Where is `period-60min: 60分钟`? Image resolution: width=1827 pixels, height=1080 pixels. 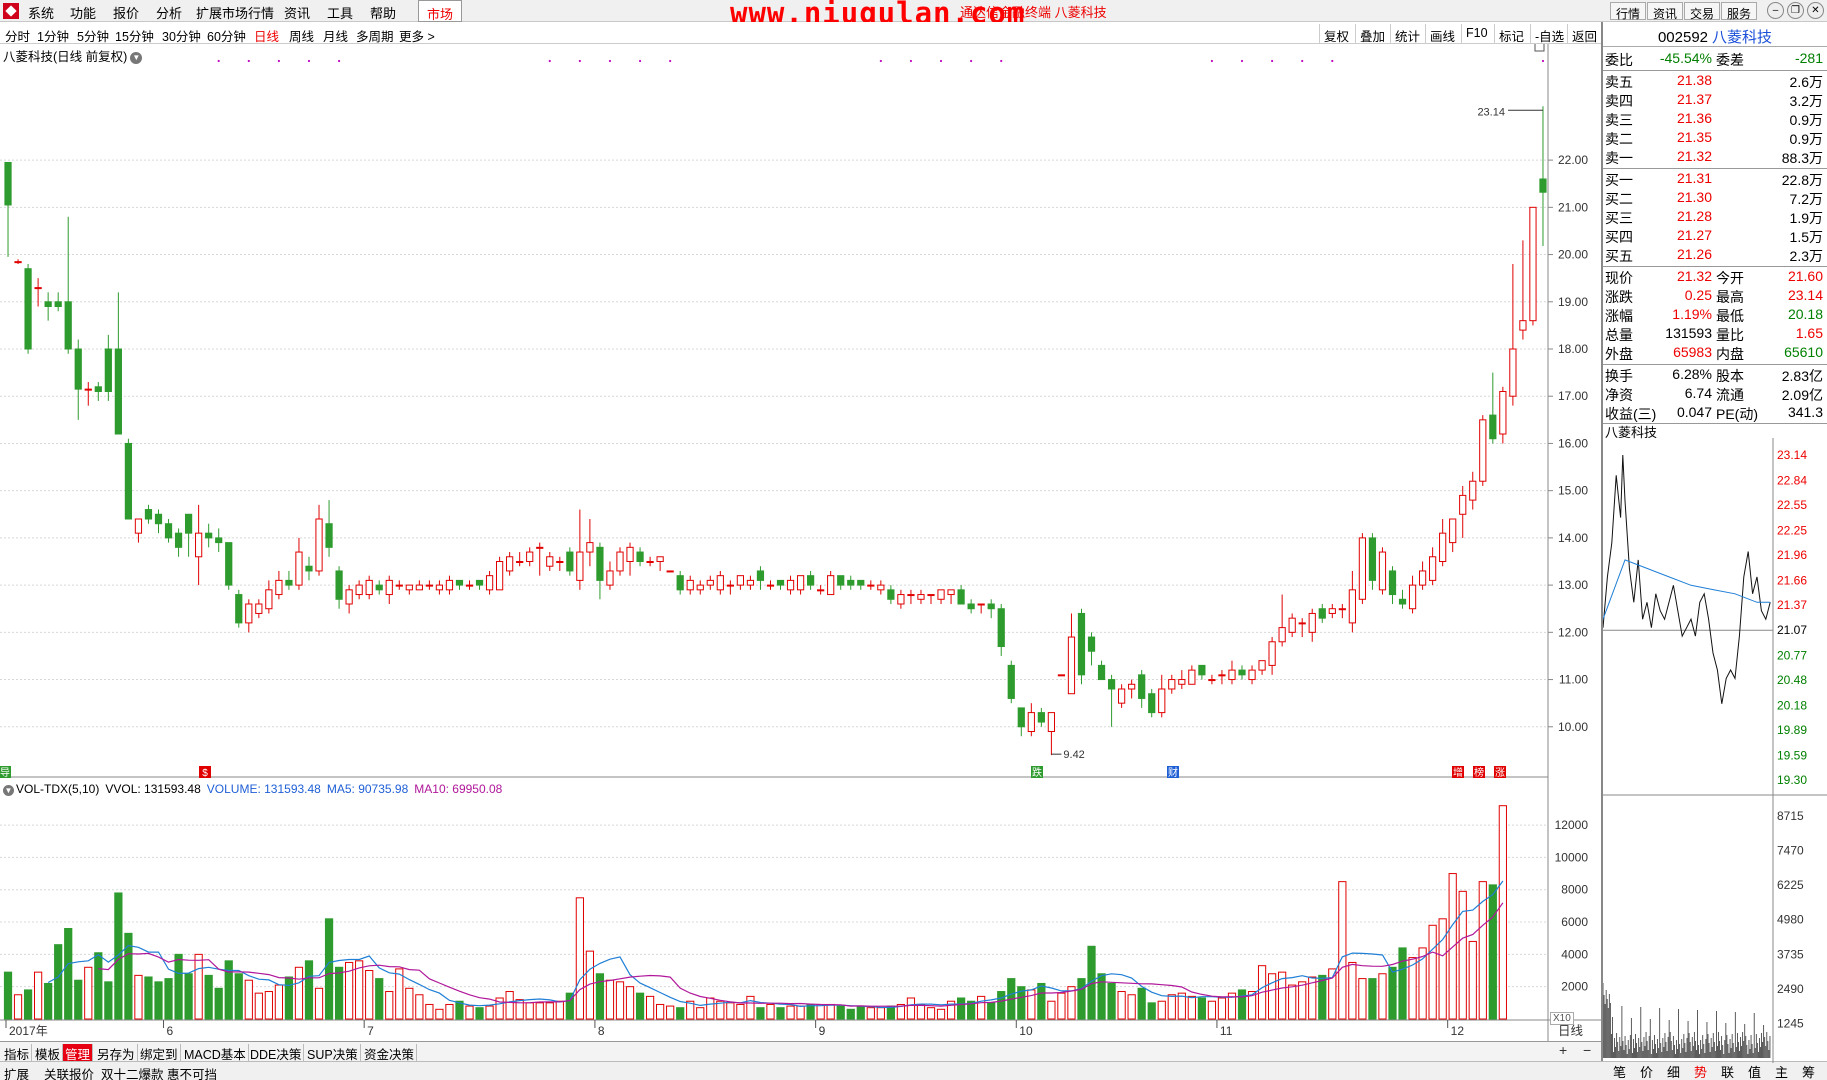 period-60min: 60分钟 is located at coordinates (226, 35).